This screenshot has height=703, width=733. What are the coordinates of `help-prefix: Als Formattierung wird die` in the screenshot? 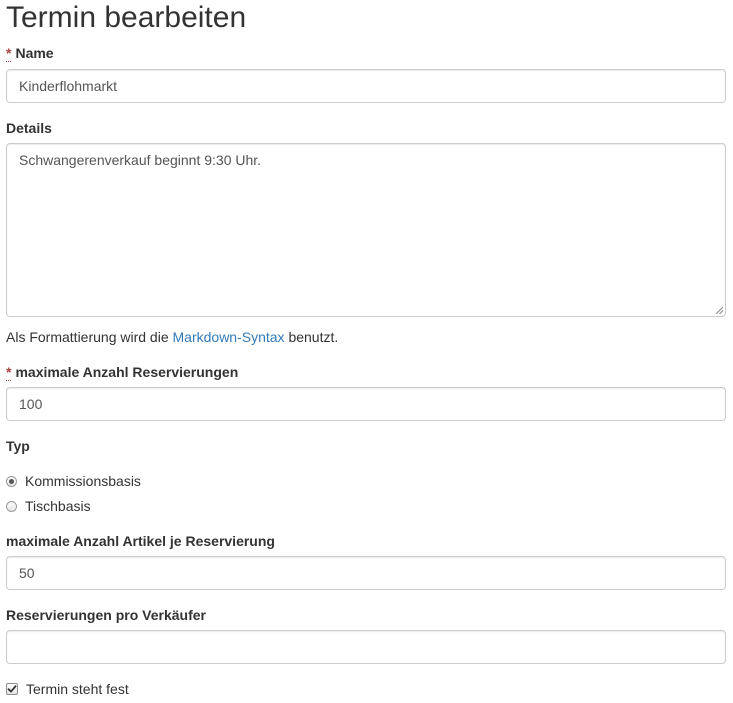 It's located at (89, 337).